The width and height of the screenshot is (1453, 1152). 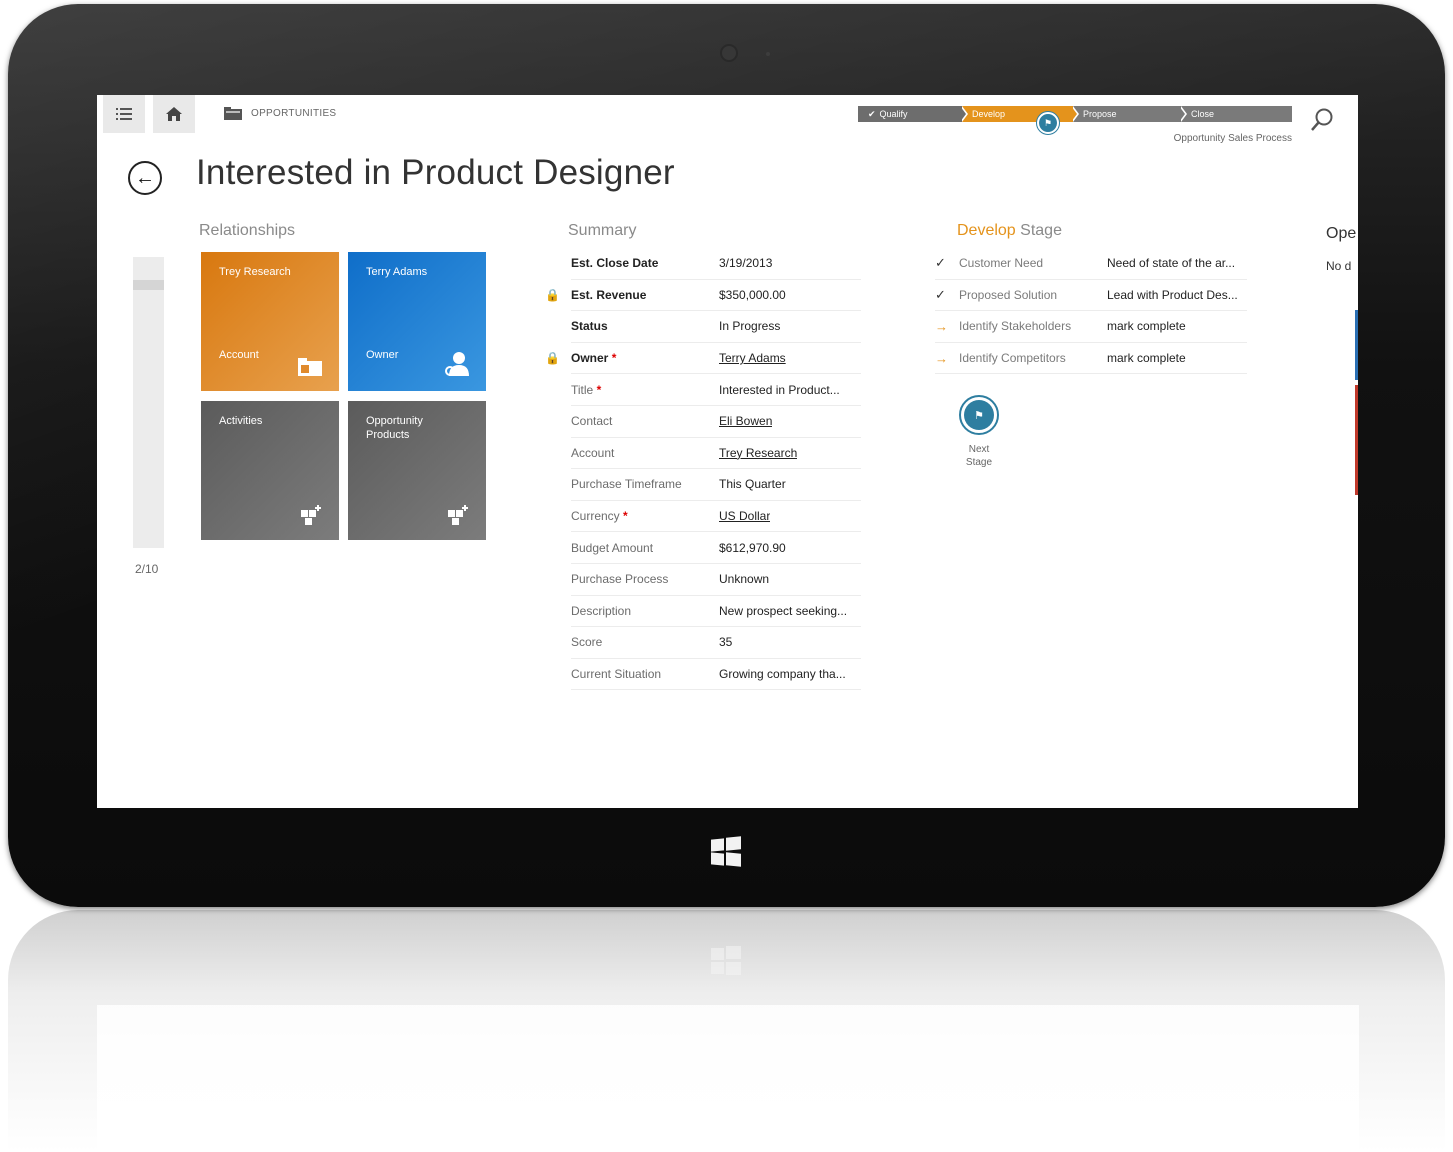 What do you see at coordinates (645, 390) in the screenshot?
I see `field-label-wrap: Title *` at bounding box center [645, 390].